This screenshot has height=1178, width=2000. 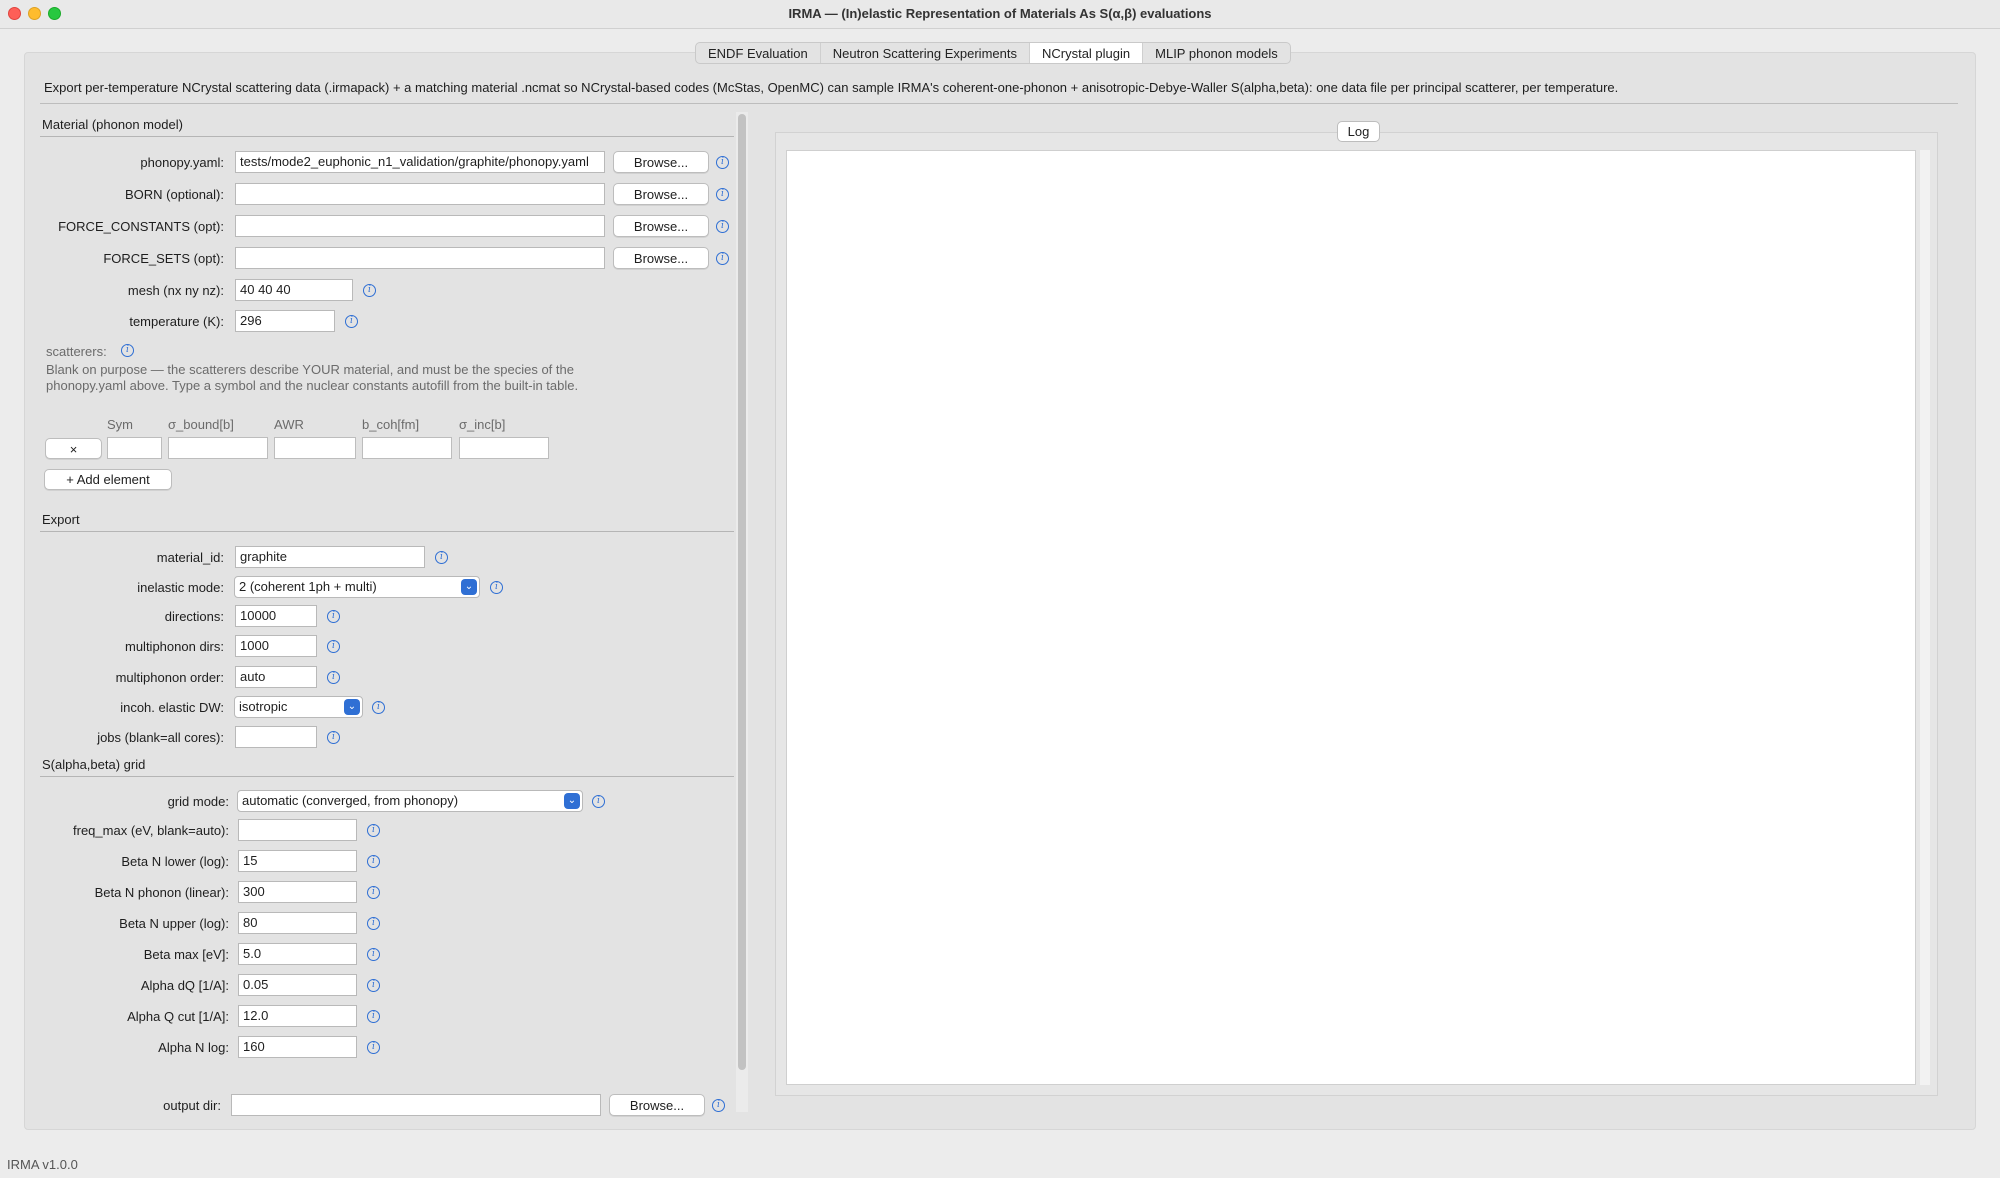 What do you see at coordinates (263, 706) in the screenshot?
I see `incoh-elastic-dw-value: isotropic` at bounding box center [263, 706].